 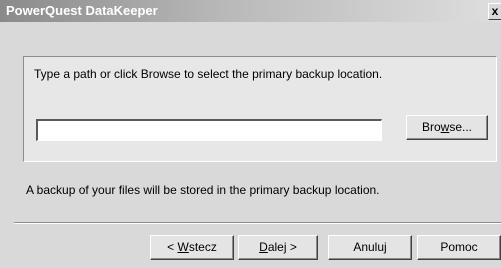 I want to click on back-label-accel: W, so click(x=183, y=247).